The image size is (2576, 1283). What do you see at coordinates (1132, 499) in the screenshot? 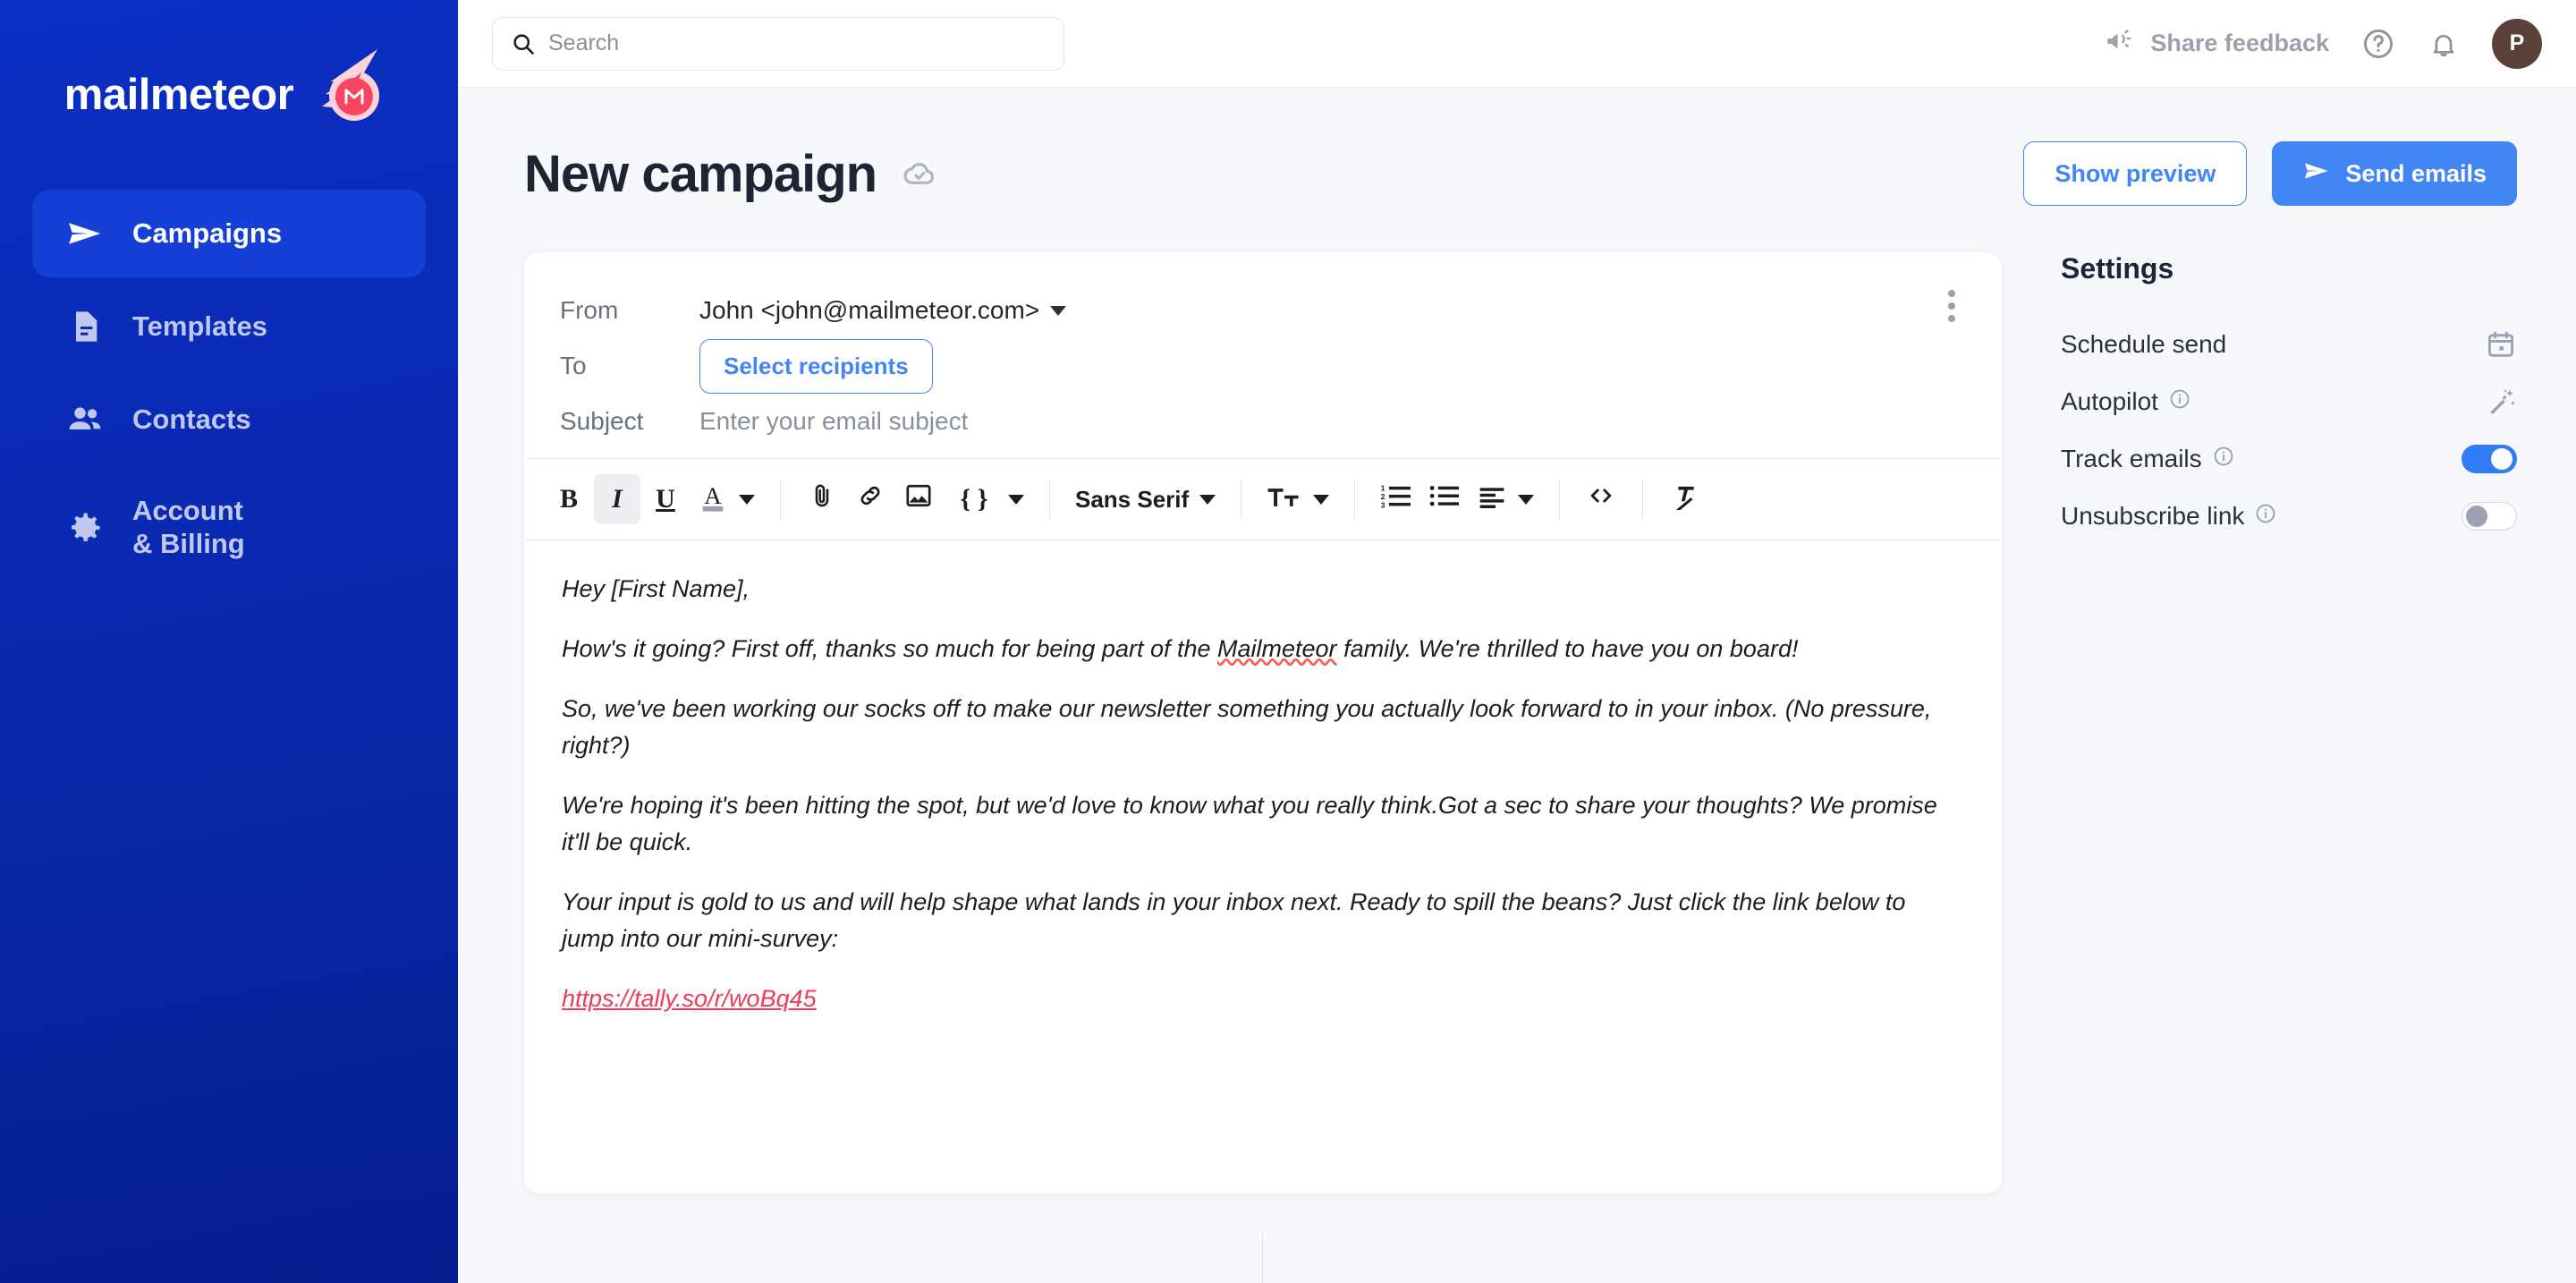
I see `font-family-label: Sans Serif` at bounding box center [1132, 499].